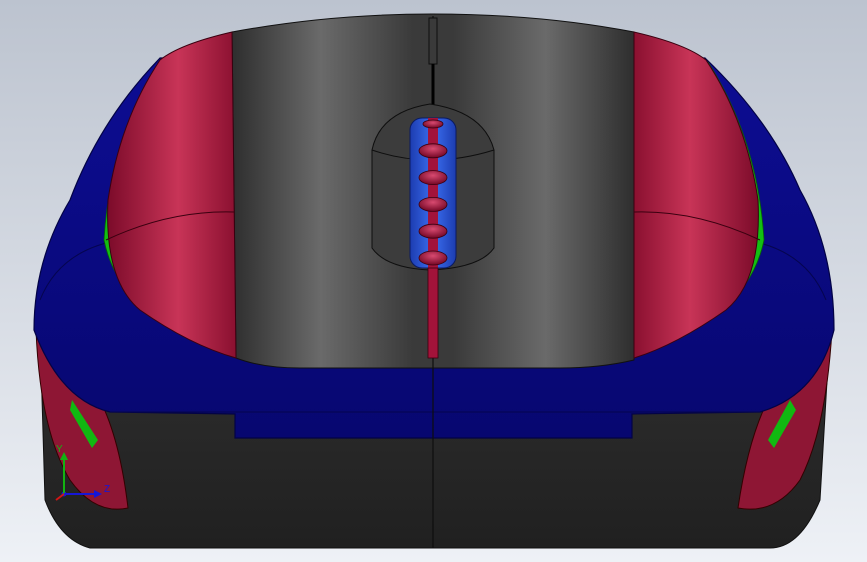 The width and height of the screenshot is (867, 562). What do you see at coordinates (98, 494) in the screenshot?
I see `z-axis-arrow` at bounding box center [98, 494].